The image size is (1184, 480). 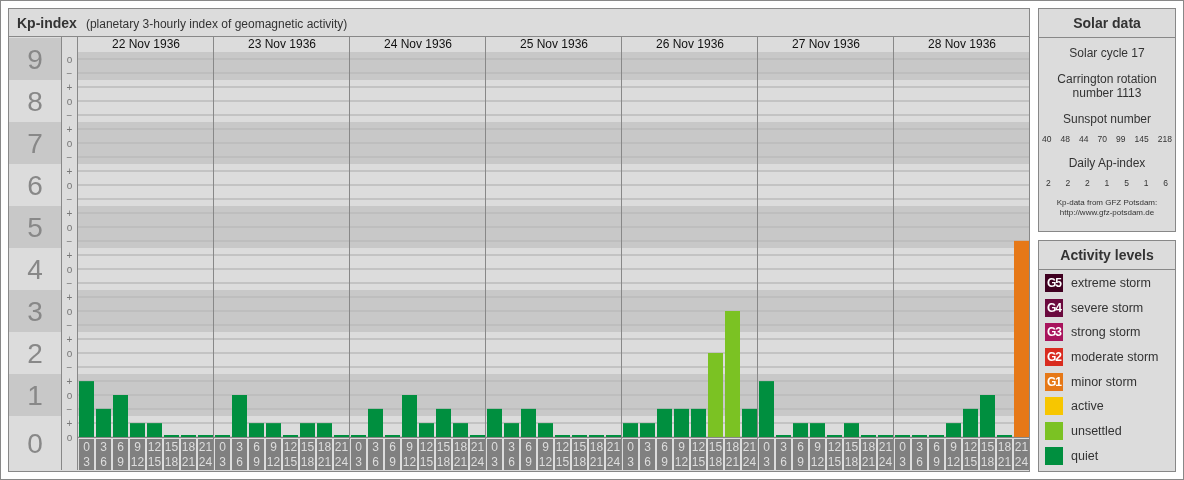 I want to click on panel-subtitle: (planetary 3-hourly index of geomagnetic activity), so click(x=216, y=24).